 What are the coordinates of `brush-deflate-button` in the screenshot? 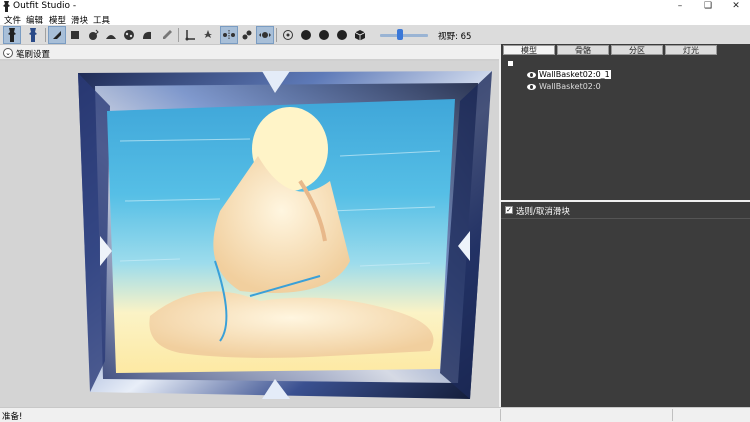 It's located at (111, 35).